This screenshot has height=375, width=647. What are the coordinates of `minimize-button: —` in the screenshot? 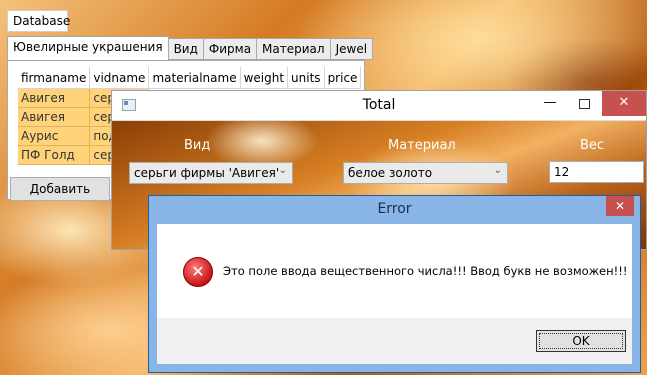 It's located at (550, 103).